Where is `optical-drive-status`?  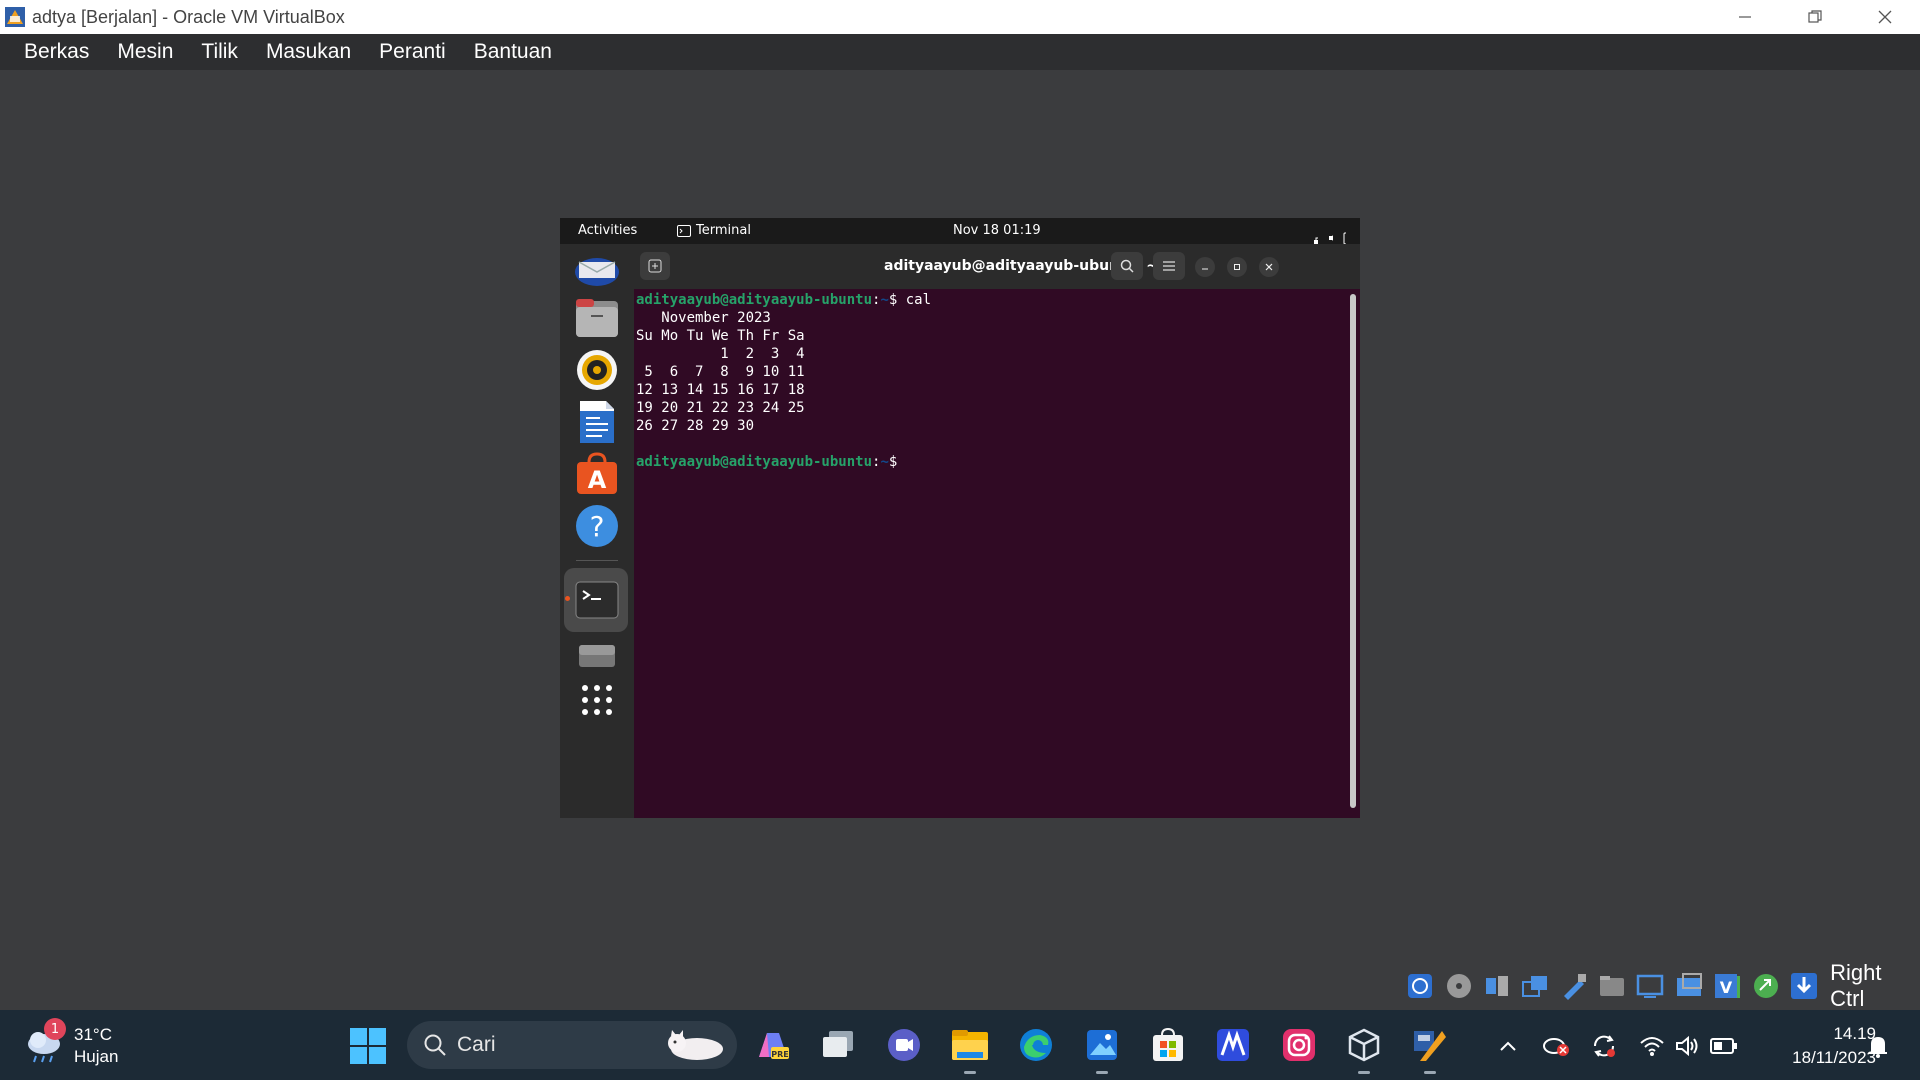
optical-drive-status is located at coordinates (1458, 986).